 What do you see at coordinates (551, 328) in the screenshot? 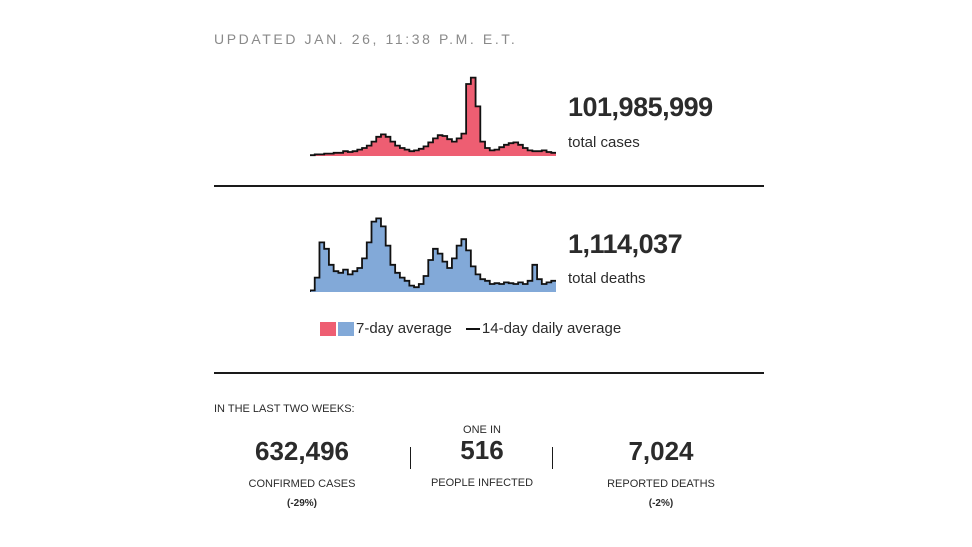
I see `legend-14day-label: 14-day daily average` at bounding box center [551, 328].